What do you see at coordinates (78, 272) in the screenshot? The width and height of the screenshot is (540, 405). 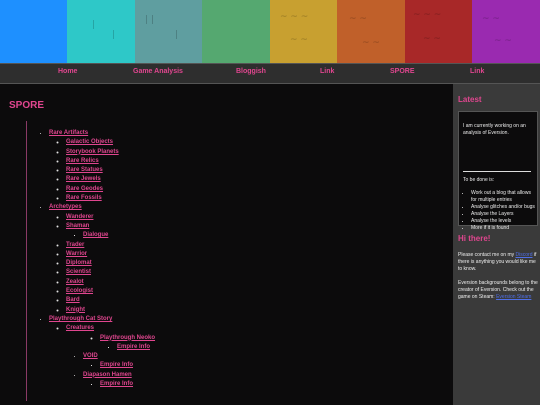 I see `link-scientist: Scientist` at bounding box center [78, 272].